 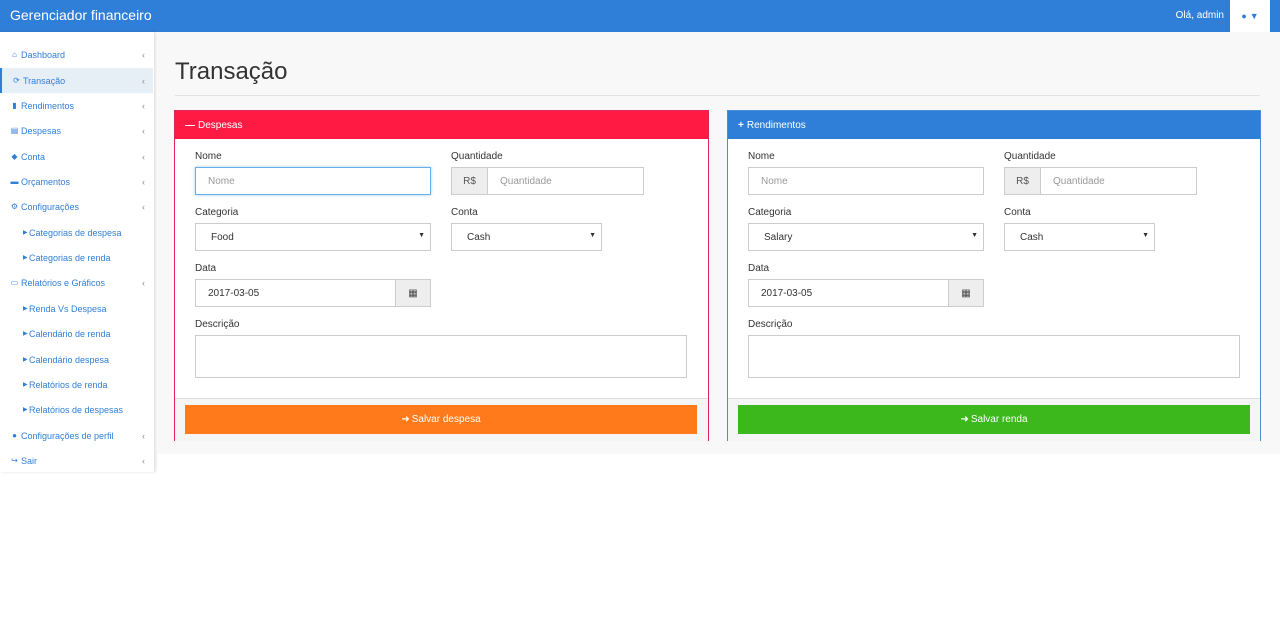 What do you see at coordinates (787, 293) in the screenshot?
I see `income-data-value: 2017-03-05` at bounding box center [787, 293].